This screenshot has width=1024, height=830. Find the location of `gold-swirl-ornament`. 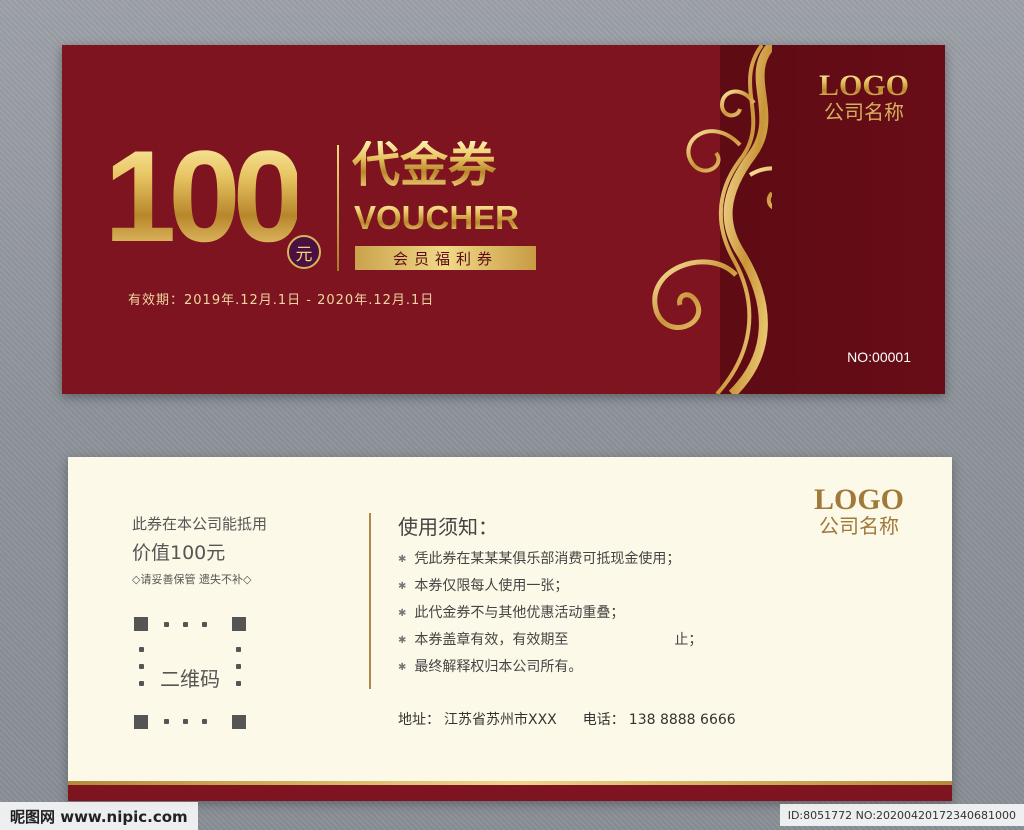

gold-swirl-ornament is located at coordinates (712, 219).